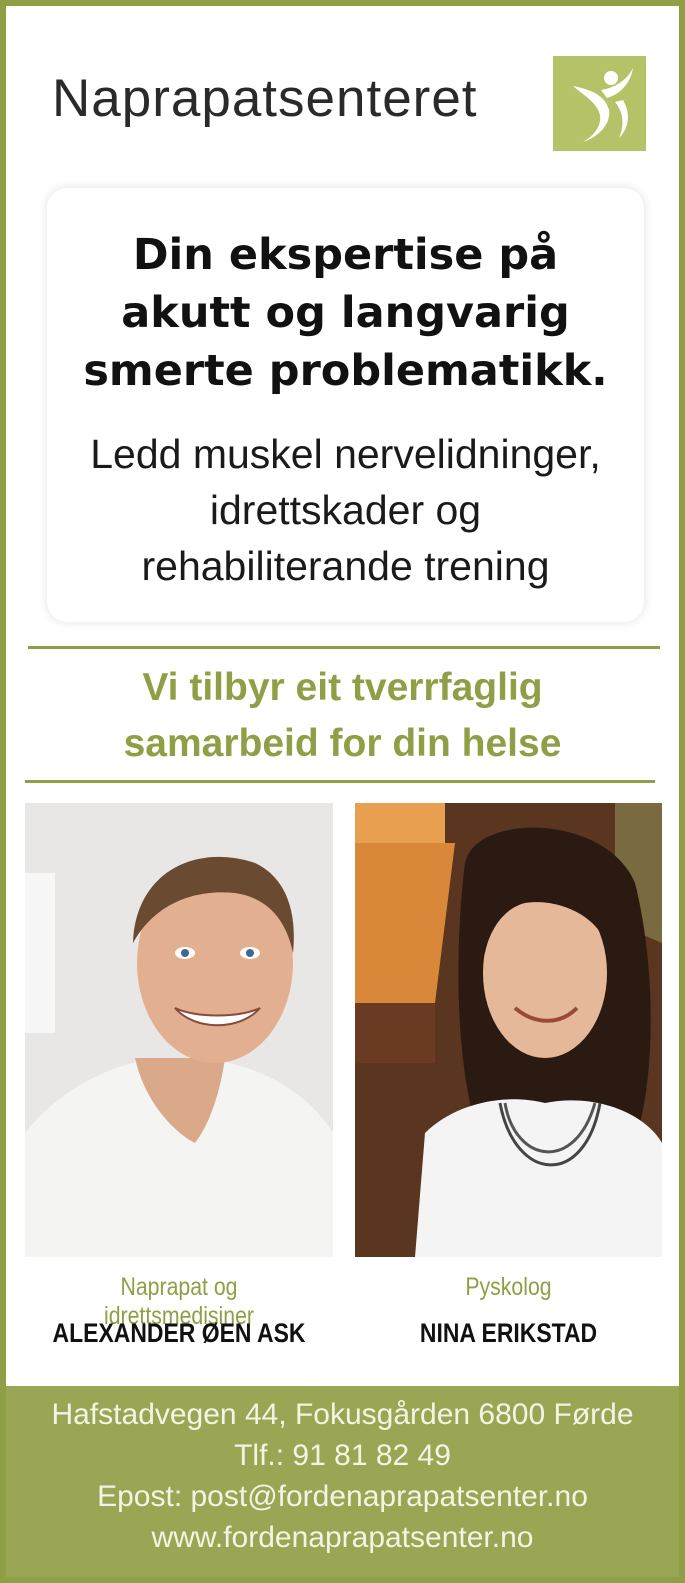  What do you see at coordinates (345, 255) in the screenshot?
I see `headline-line: Din ekspertise på` at bounding box center [345, 255].